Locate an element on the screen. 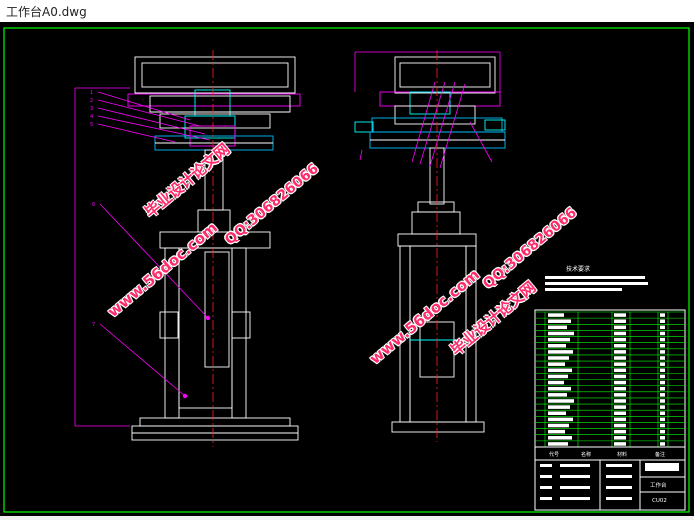  svg-text: 6 is located at coordinates (93, 205).